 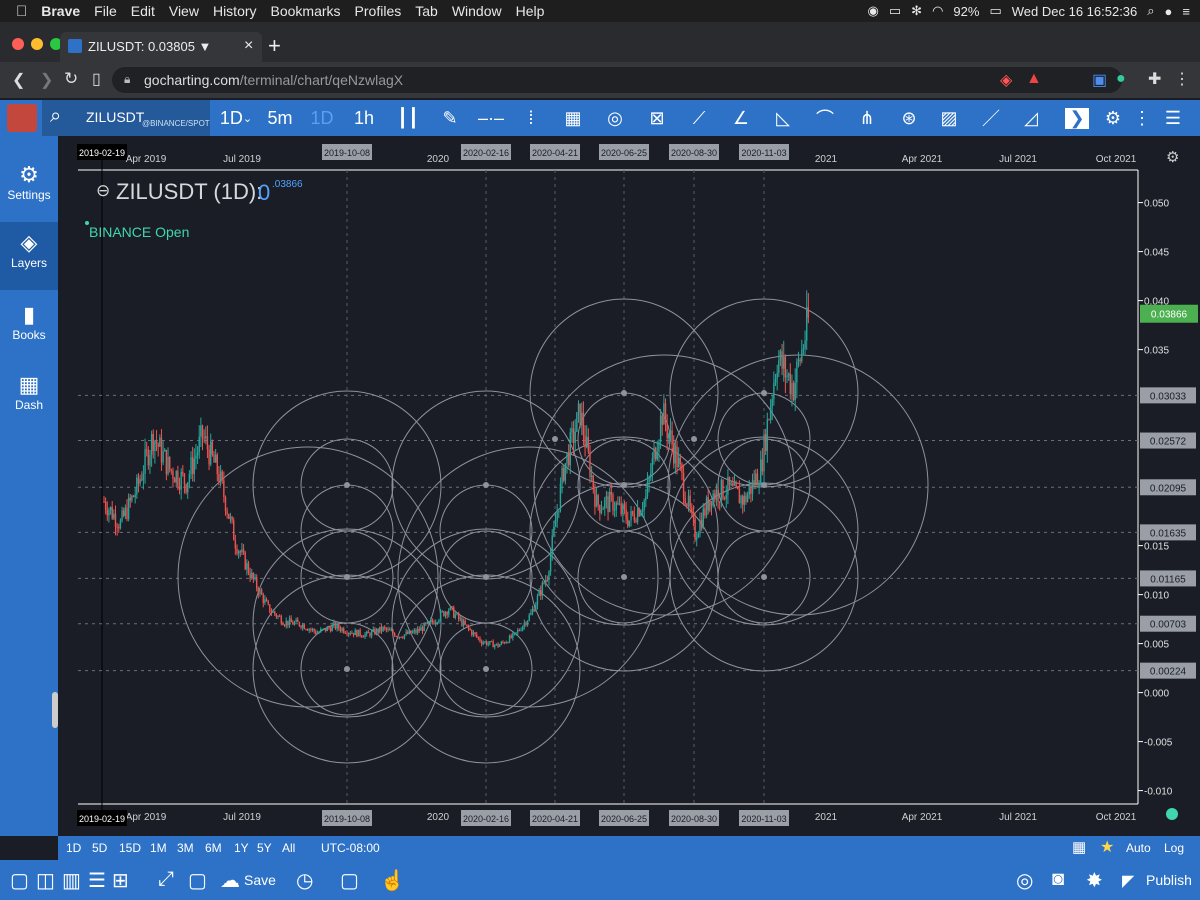 What do you see at coordinates (1024, 880) in the screenshot?
I see `support-icon: ◎` at bounding box center [1024, 880].